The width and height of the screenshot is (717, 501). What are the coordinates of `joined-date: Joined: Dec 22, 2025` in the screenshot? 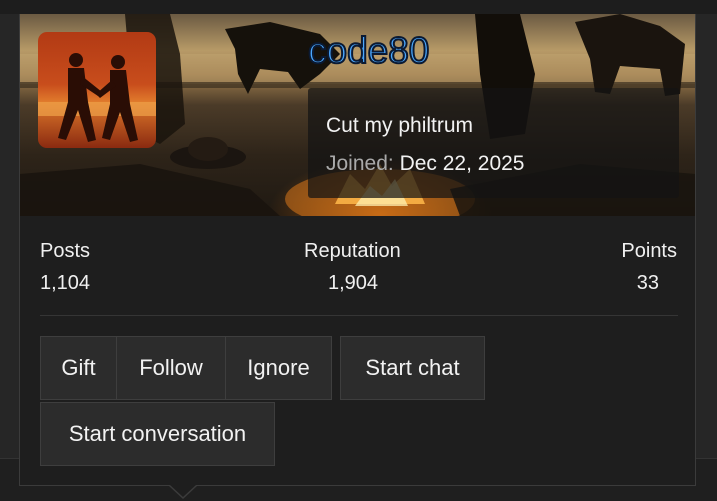 It's located at (425, 164).